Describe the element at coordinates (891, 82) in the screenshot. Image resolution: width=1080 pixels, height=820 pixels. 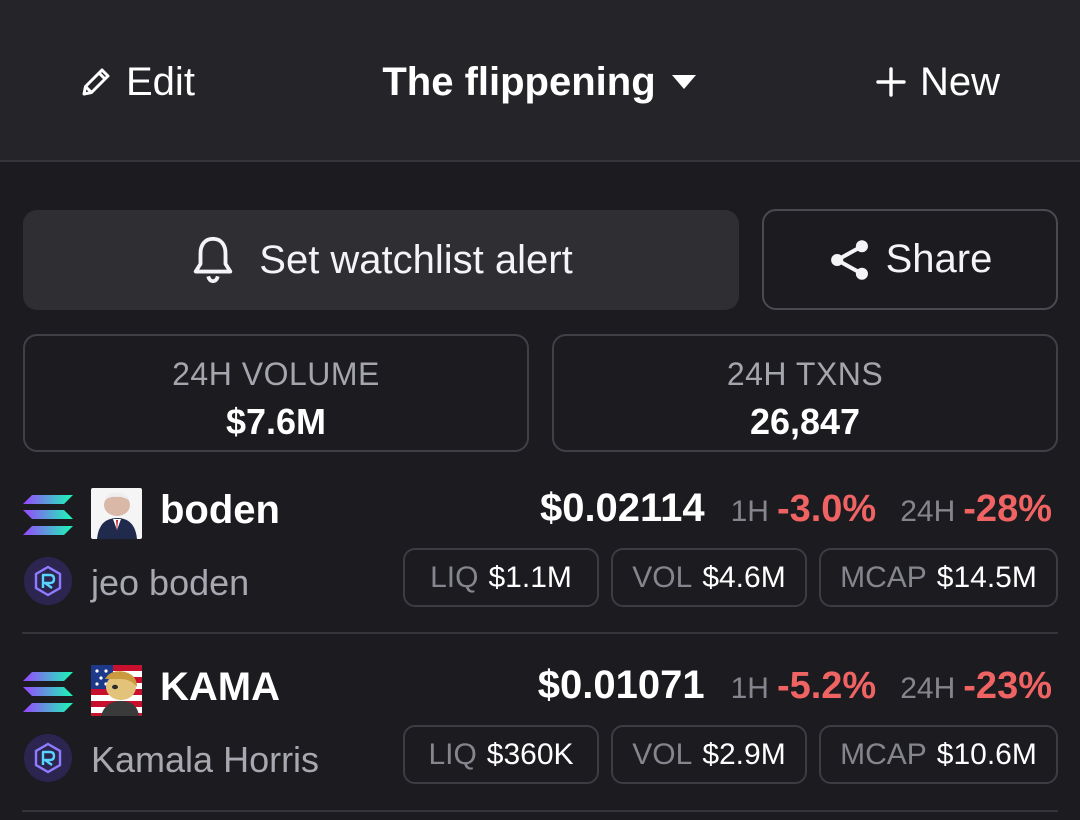
I see `plus-icon` at that location.